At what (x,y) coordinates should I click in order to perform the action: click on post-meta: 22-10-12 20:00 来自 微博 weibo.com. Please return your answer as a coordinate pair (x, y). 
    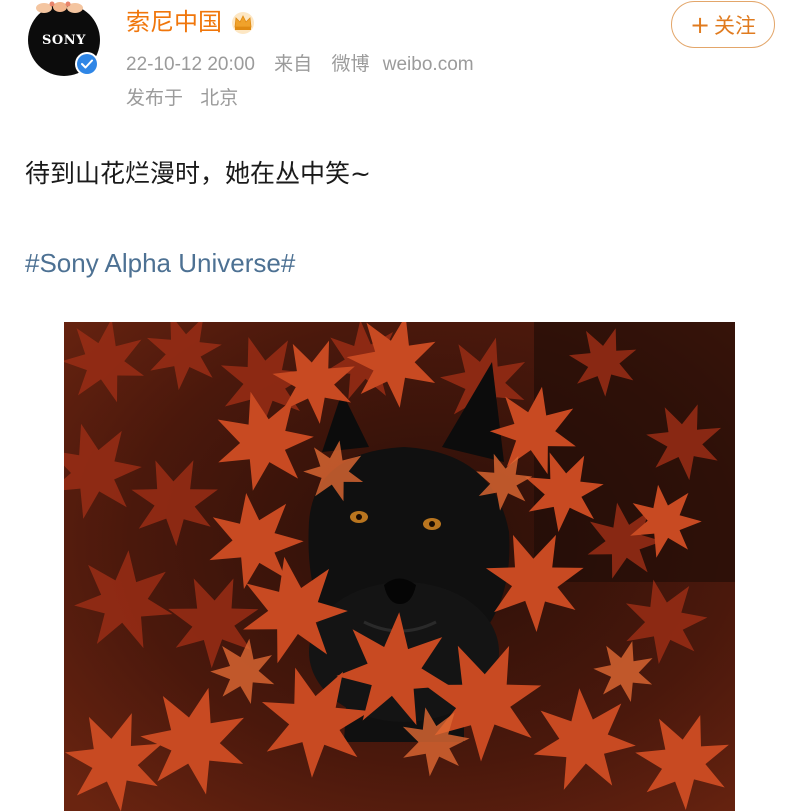
    Looking at the image, I should click on (307, 65).